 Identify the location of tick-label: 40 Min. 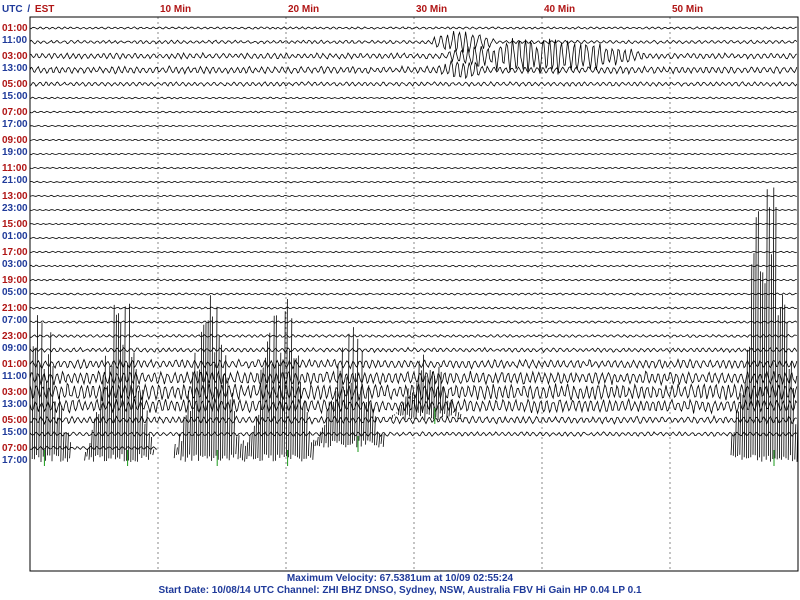
(559, 9).